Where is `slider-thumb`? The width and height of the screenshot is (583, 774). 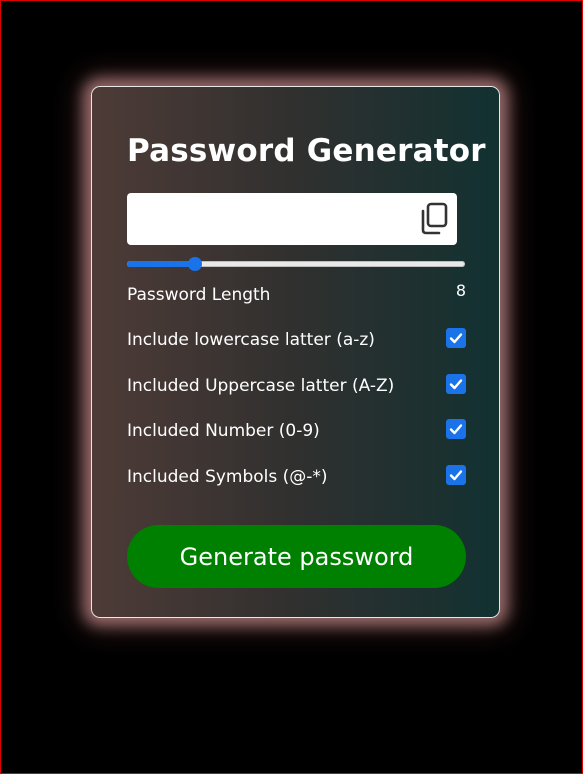 slider-thumb is located at coordinates (195, 264).